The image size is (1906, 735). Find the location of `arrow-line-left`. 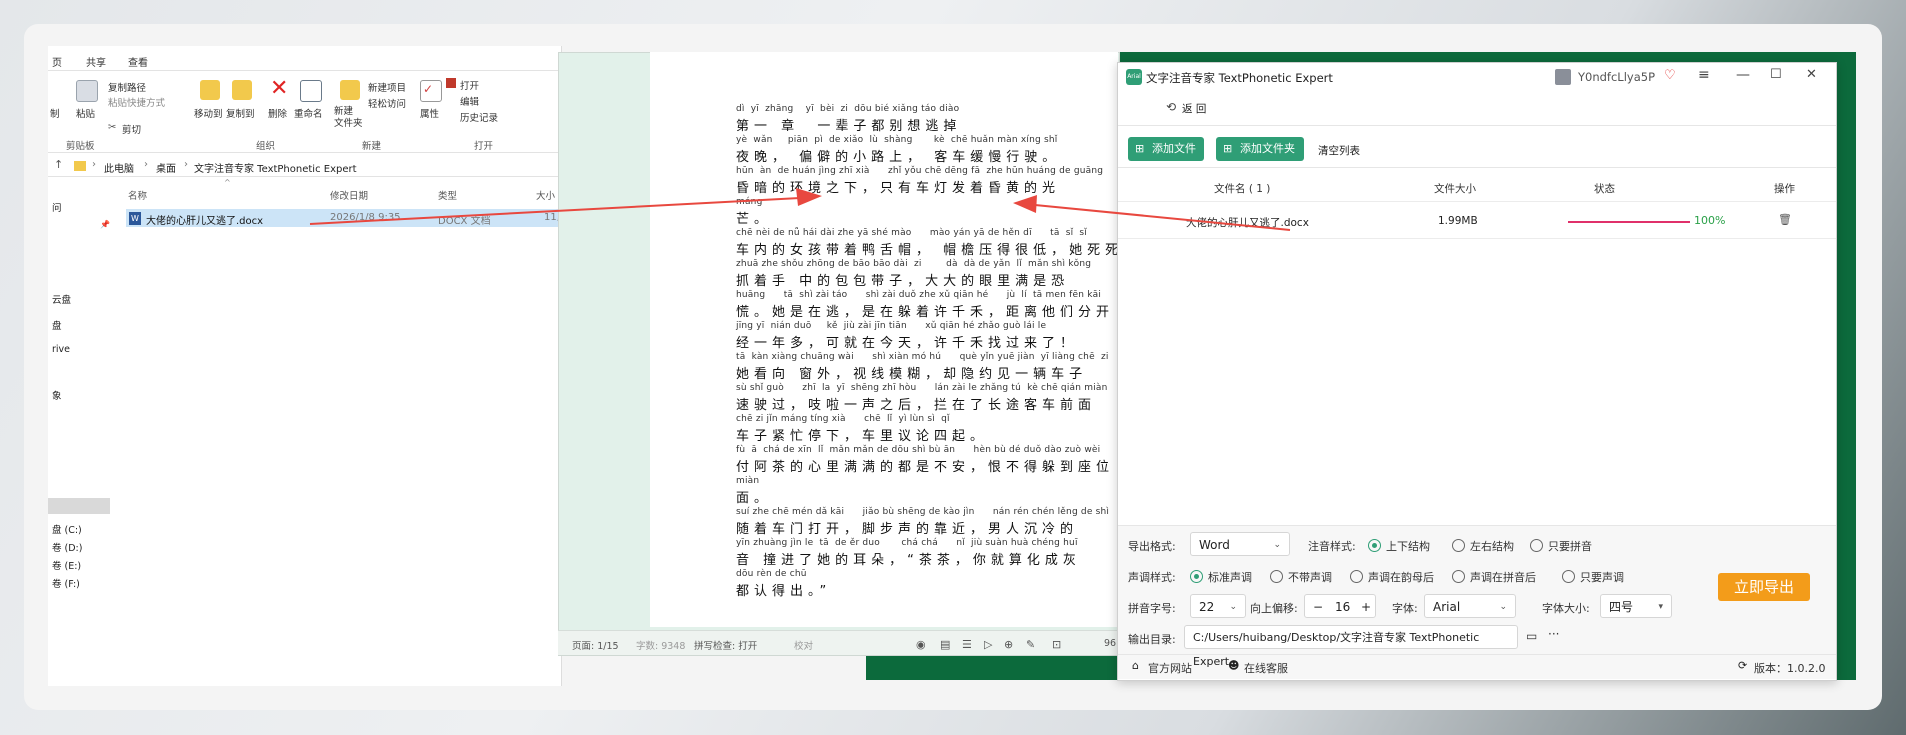

arrow-line-left is located at coordinates (555, 211).